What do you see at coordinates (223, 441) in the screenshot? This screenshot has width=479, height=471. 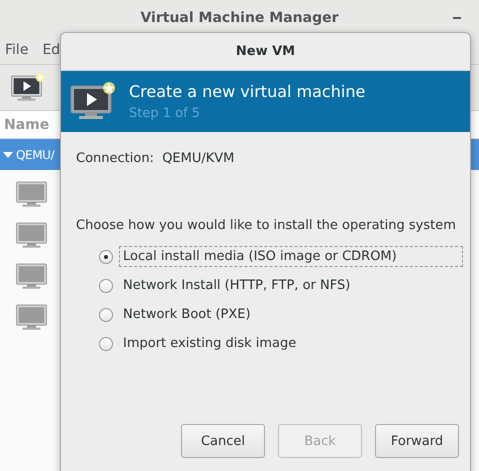 I see `dialog-button: Cancel` at bounding box center [223, 441].